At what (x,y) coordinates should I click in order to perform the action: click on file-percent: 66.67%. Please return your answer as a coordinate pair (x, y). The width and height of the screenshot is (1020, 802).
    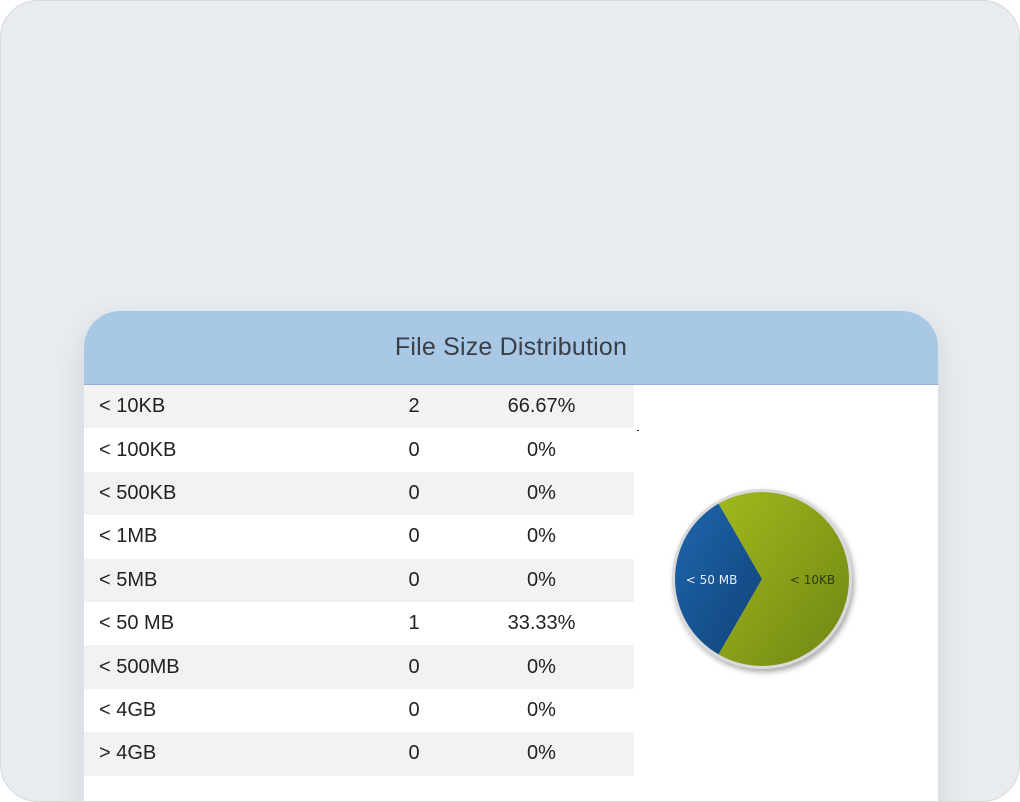
    Looking at the image, I should click on (541, 406).